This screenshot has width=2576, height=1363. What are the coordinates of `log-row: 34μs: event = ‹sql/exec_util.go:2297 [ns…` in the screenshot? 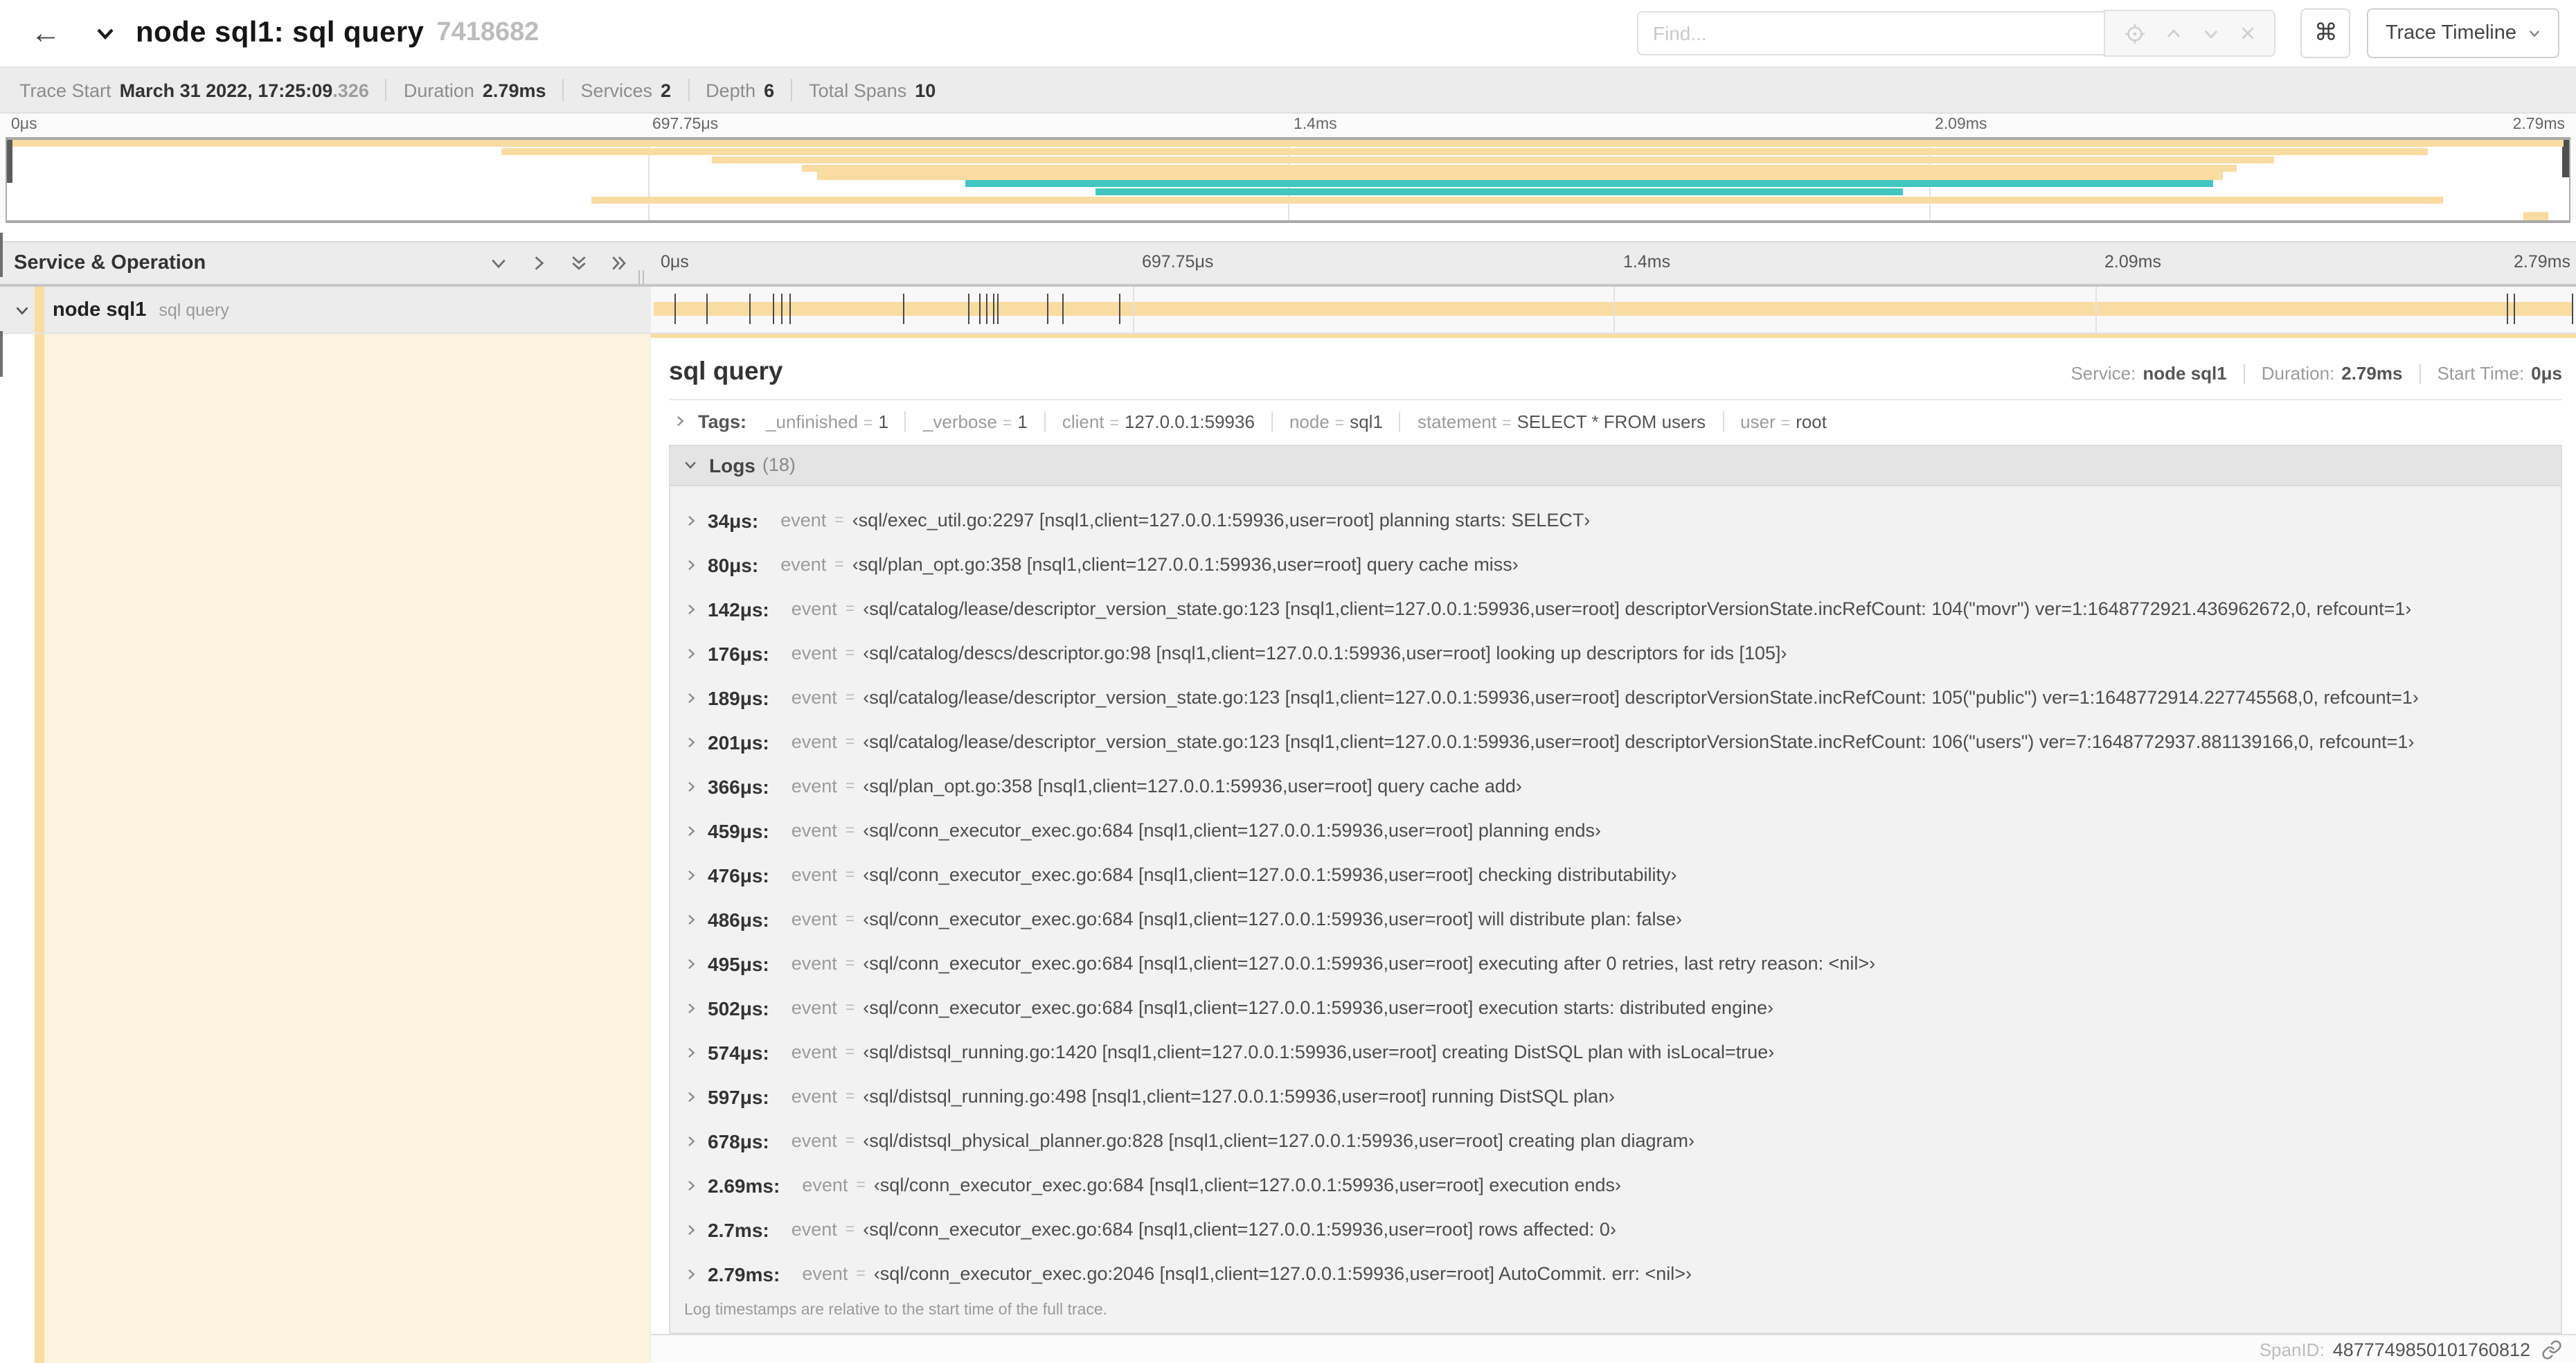 It's located at (1615, 520).